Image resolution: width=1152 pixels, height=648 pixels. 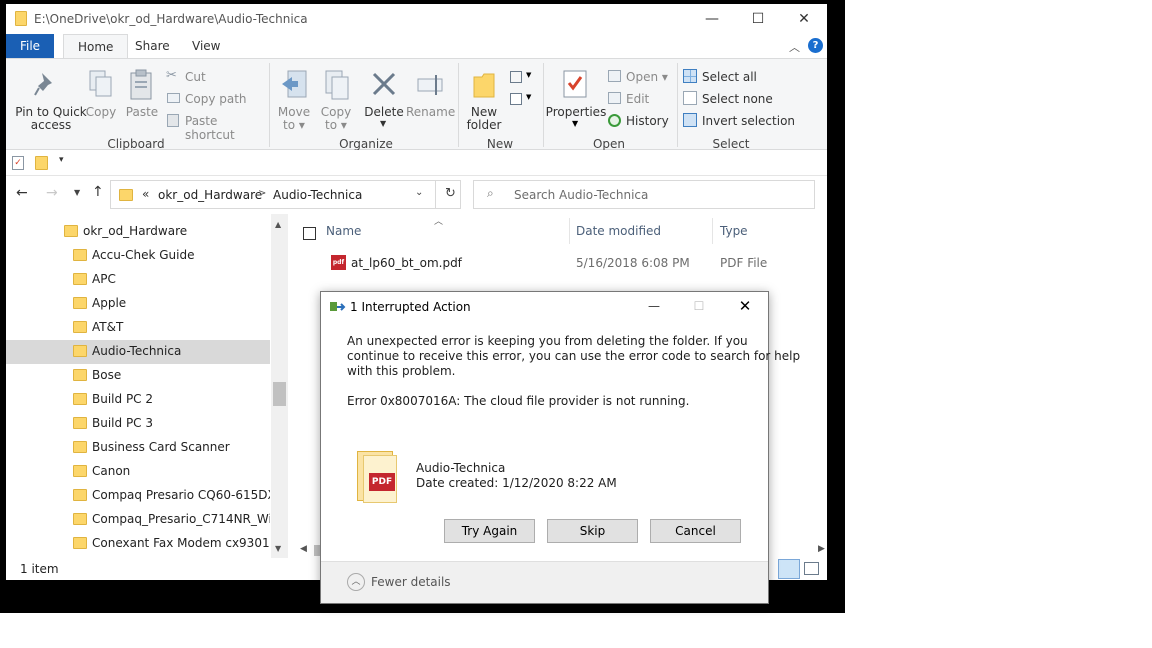 I want to click on nav-item: AT&T, so click(x=138, y=328).